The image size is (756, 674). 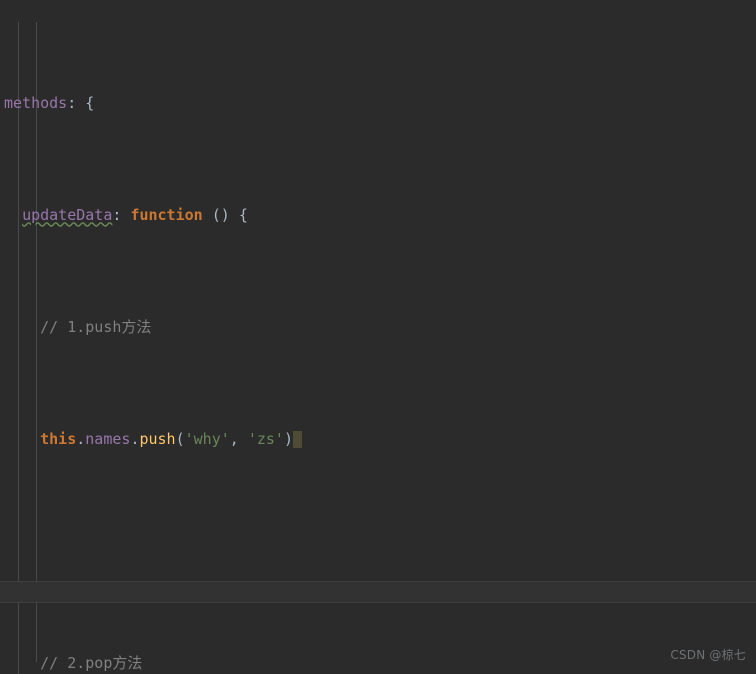 What do you see at coordinates (96, 326) in the screenshot?
I see `token-comment: // 1.push方法` at bounding box center [96, 326].